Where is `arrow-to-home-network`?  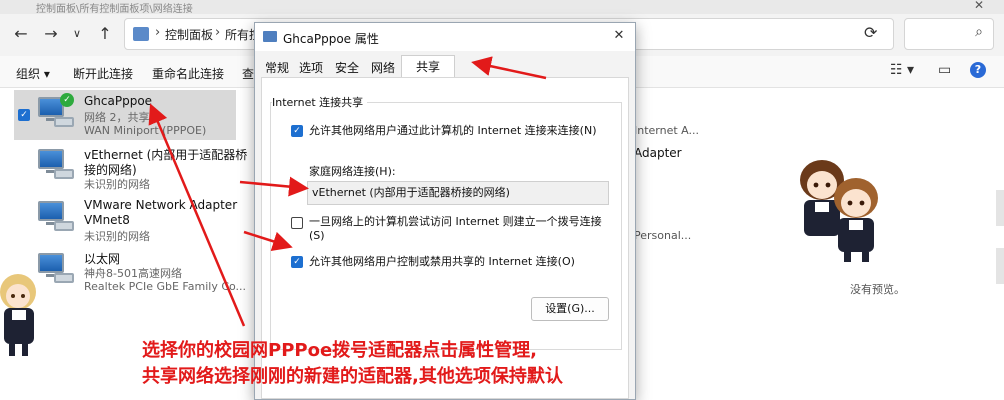
arrow-to-home-network is located at coordinates (274, 186).